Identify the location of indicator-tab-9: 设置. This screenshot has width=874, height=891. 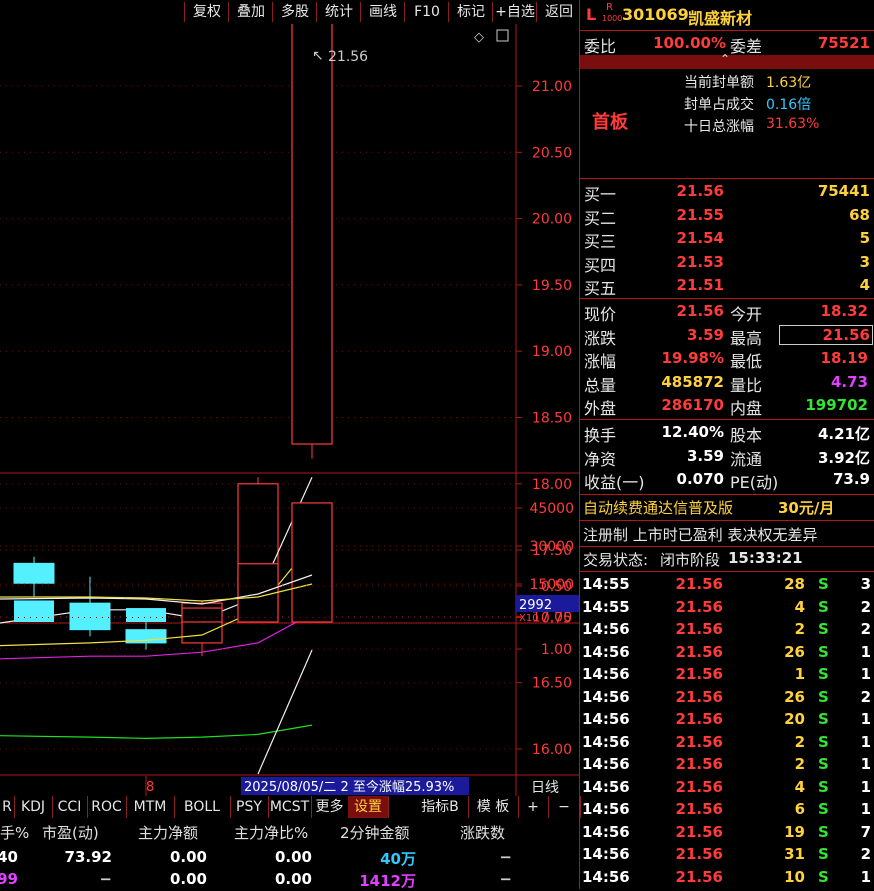
(368, 807).